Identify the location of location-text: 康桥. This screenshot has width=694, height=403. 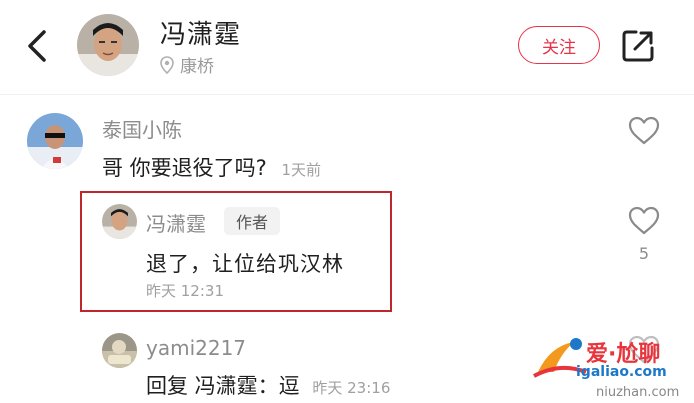
(197, 67).